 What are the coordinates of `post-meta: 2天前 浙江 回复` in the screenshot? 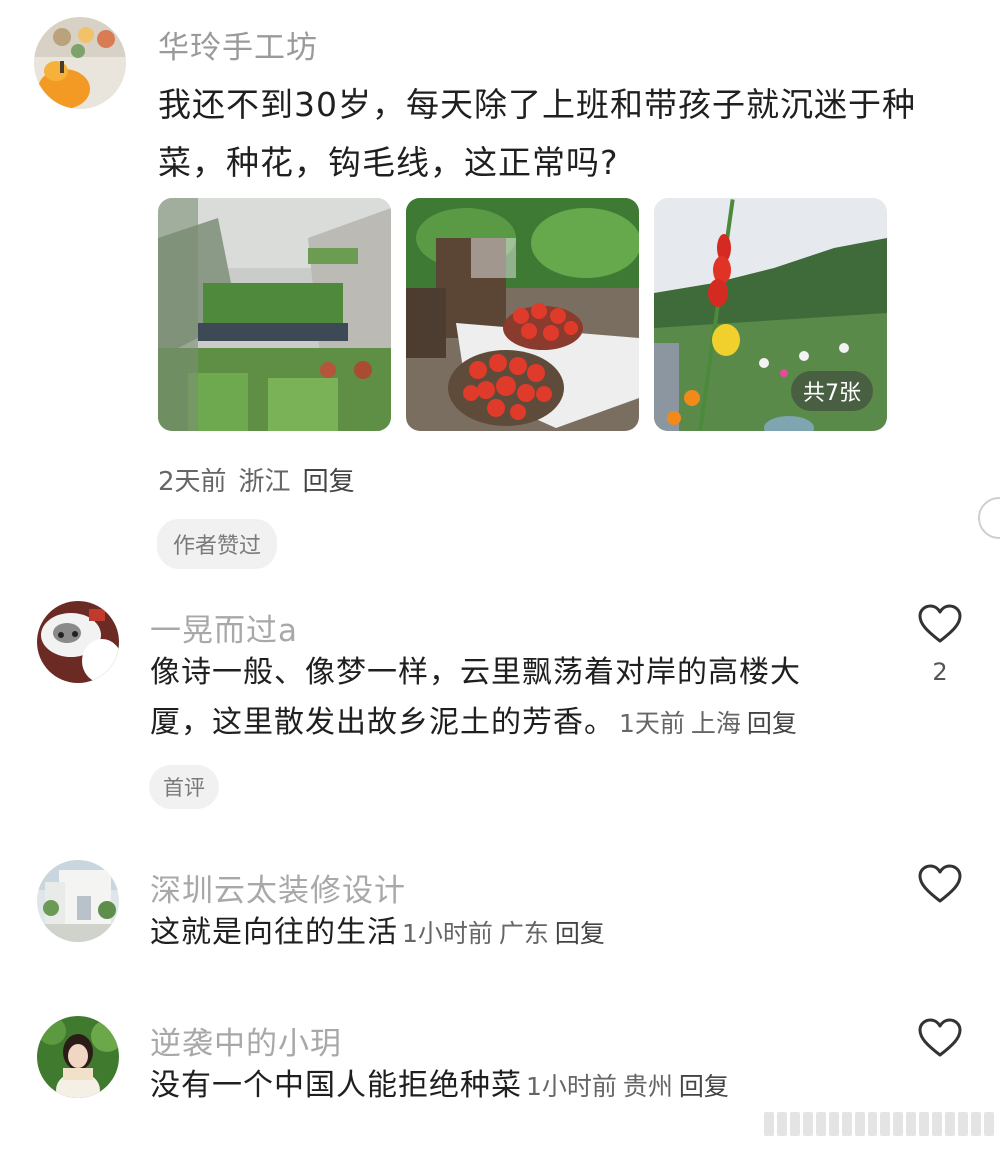 It's located at (262, 479).